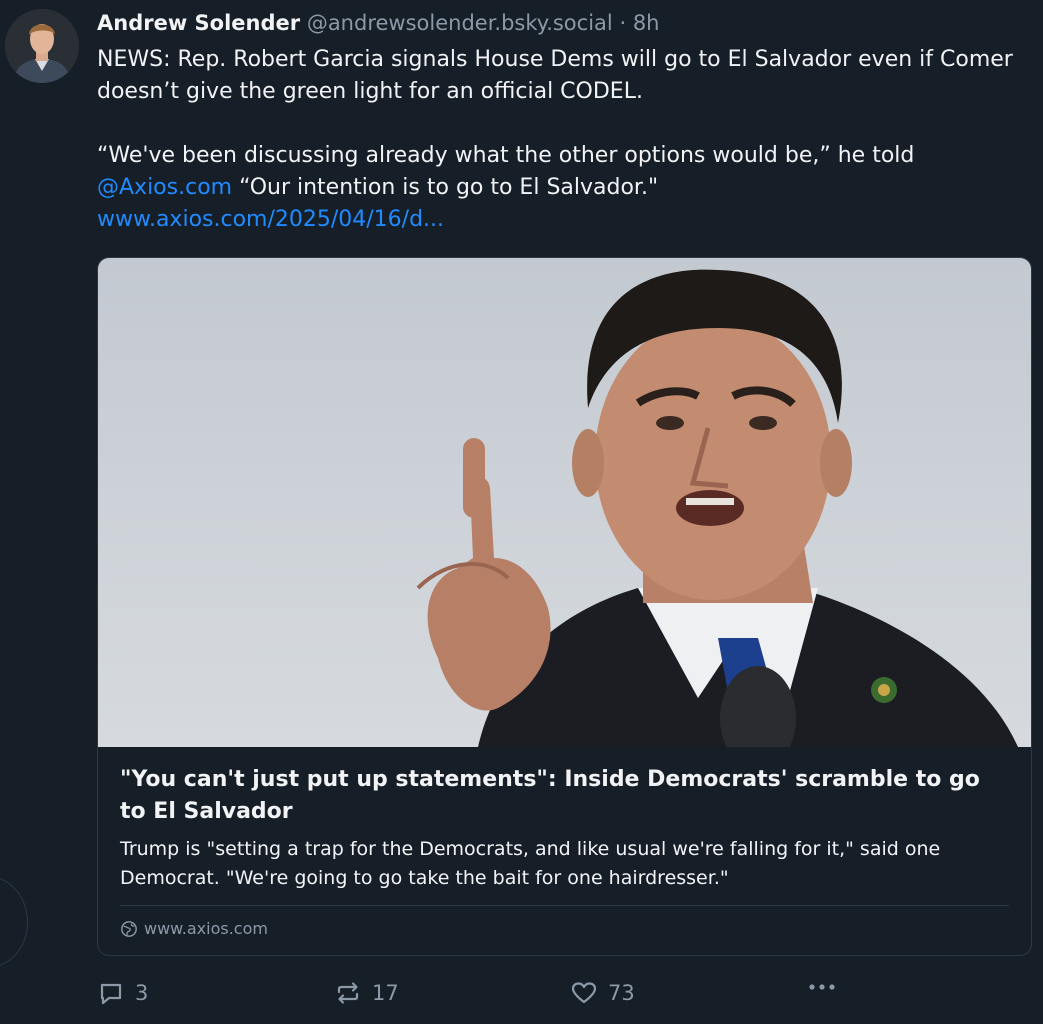 The image size is (1043, 1024). I want to click on repost-button: 17, so click(366, 993).